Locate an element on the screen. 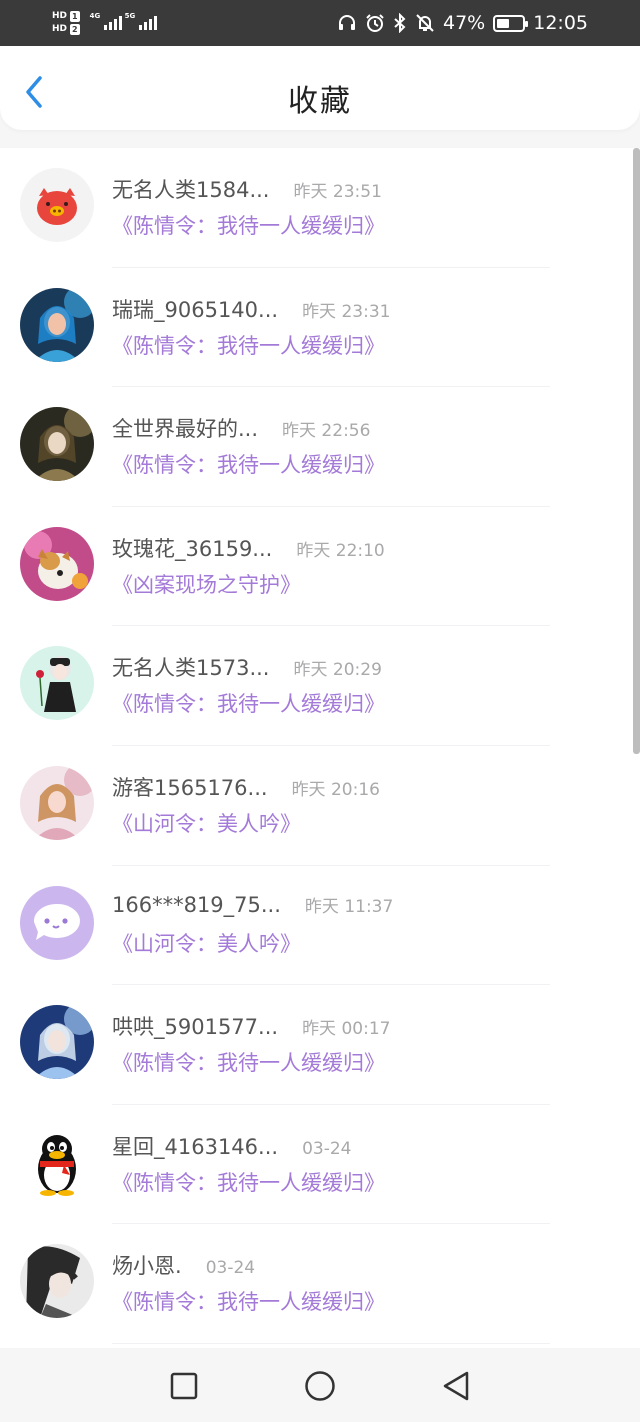 The height and width of the screenshot is (1422, 640). item-header-row: 全世界最好的... 昨天 22:56 is located at coordinates (241, 428).